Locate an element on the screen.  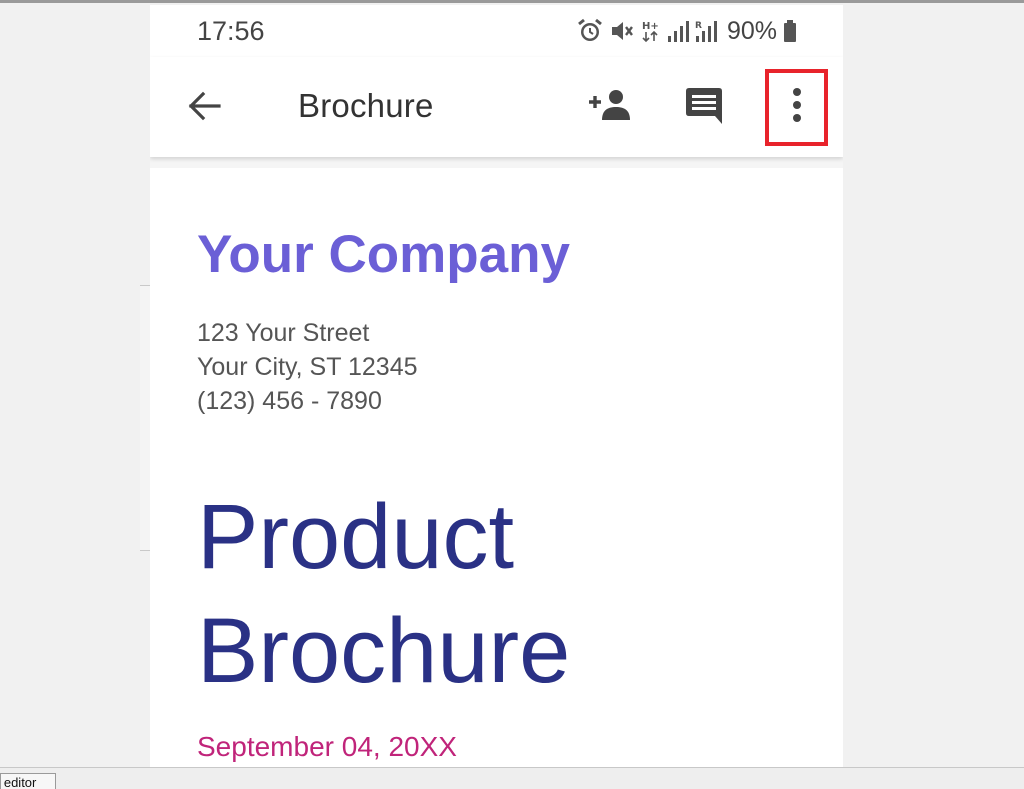
more-vert-icon is located at coordinates (797, 107).